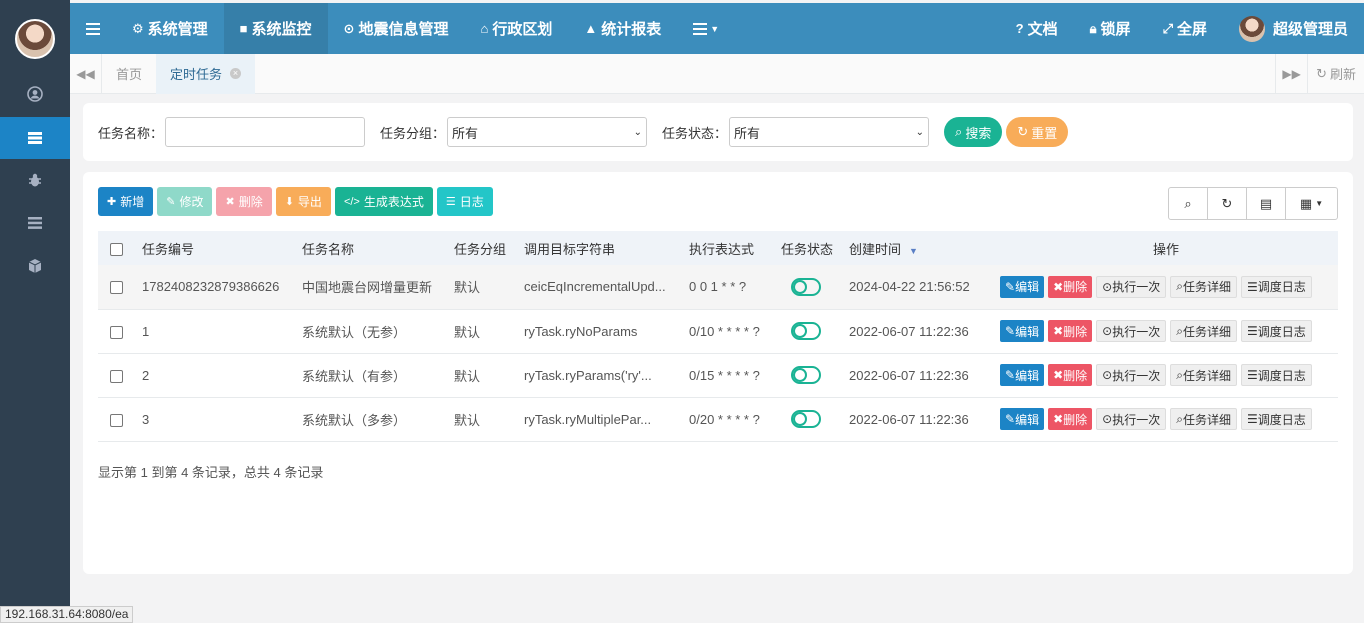 This screenshot has width=1364, height=623. What do you see at coordinates (275, 28) in the screenshot?
I see `nav-system-monitor: ■ 系统监控` at bounding box center [275, 28].